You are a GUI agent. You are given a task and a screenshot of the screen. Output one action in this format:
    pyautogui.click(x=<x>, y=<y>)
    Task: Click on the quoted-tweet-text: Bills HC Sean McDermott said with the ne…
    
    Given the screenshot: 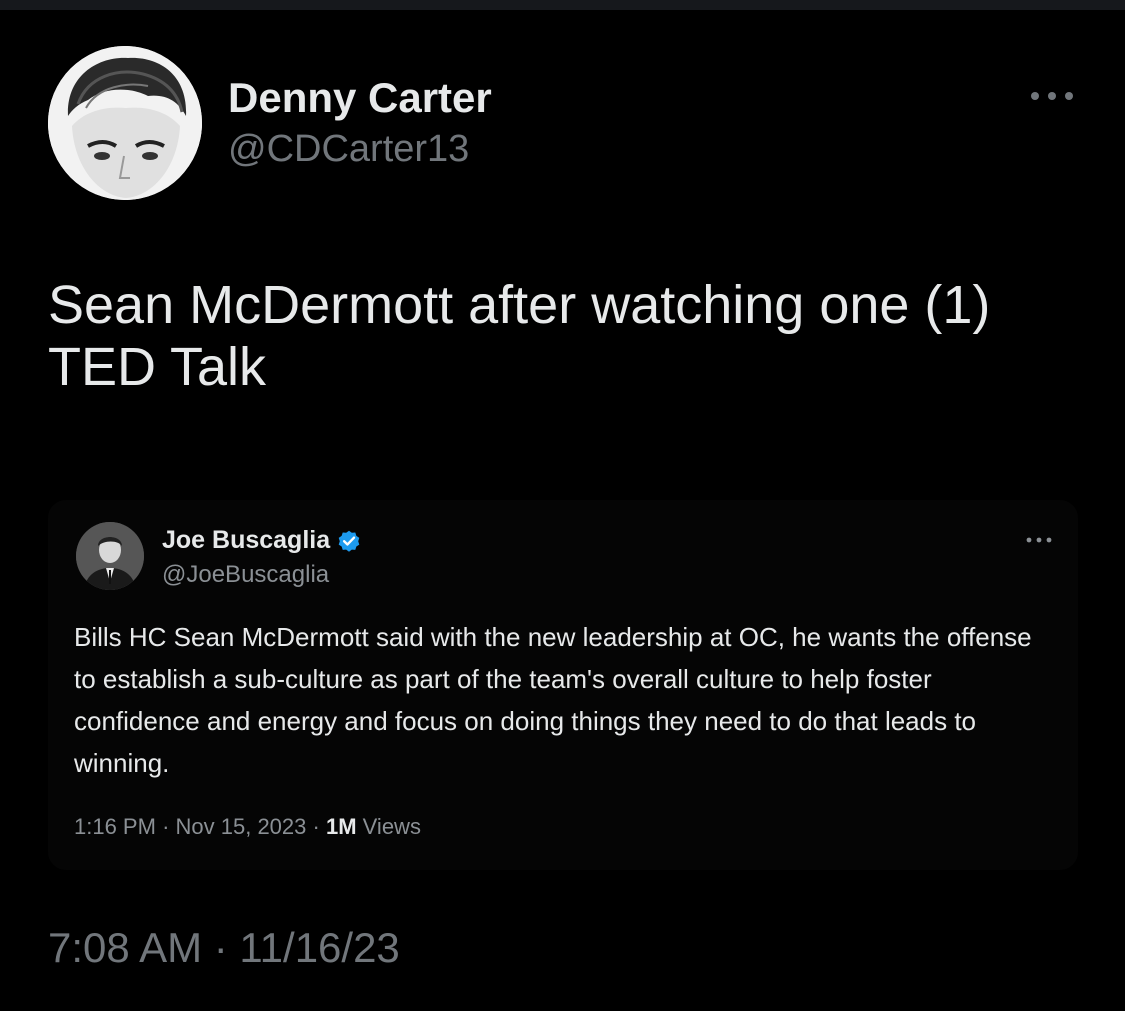 What is the action you would take?
    pyautogui.click(x=553, y=700)
    